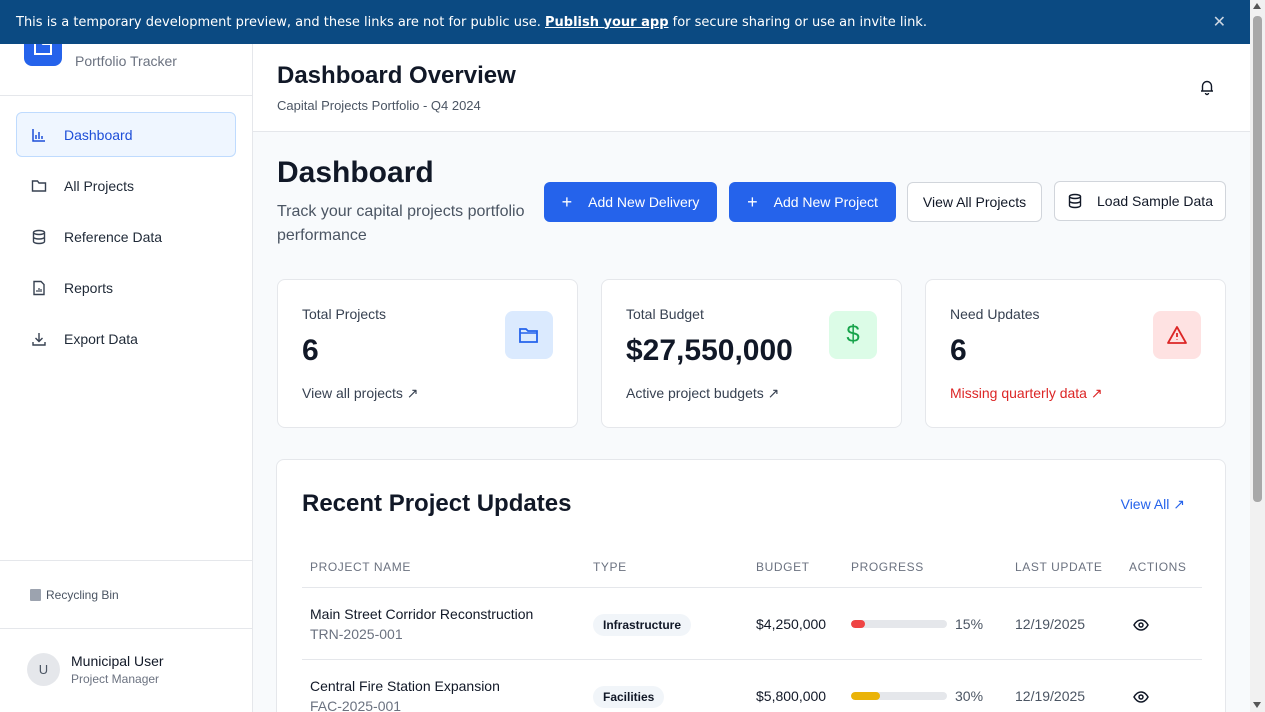 The width and height of the screenshot is (1265, 712). What do you see at coordinates (887, 567) in the screenshot?
I see `column-header: PROGRESS` at bounding box center [887, 567].